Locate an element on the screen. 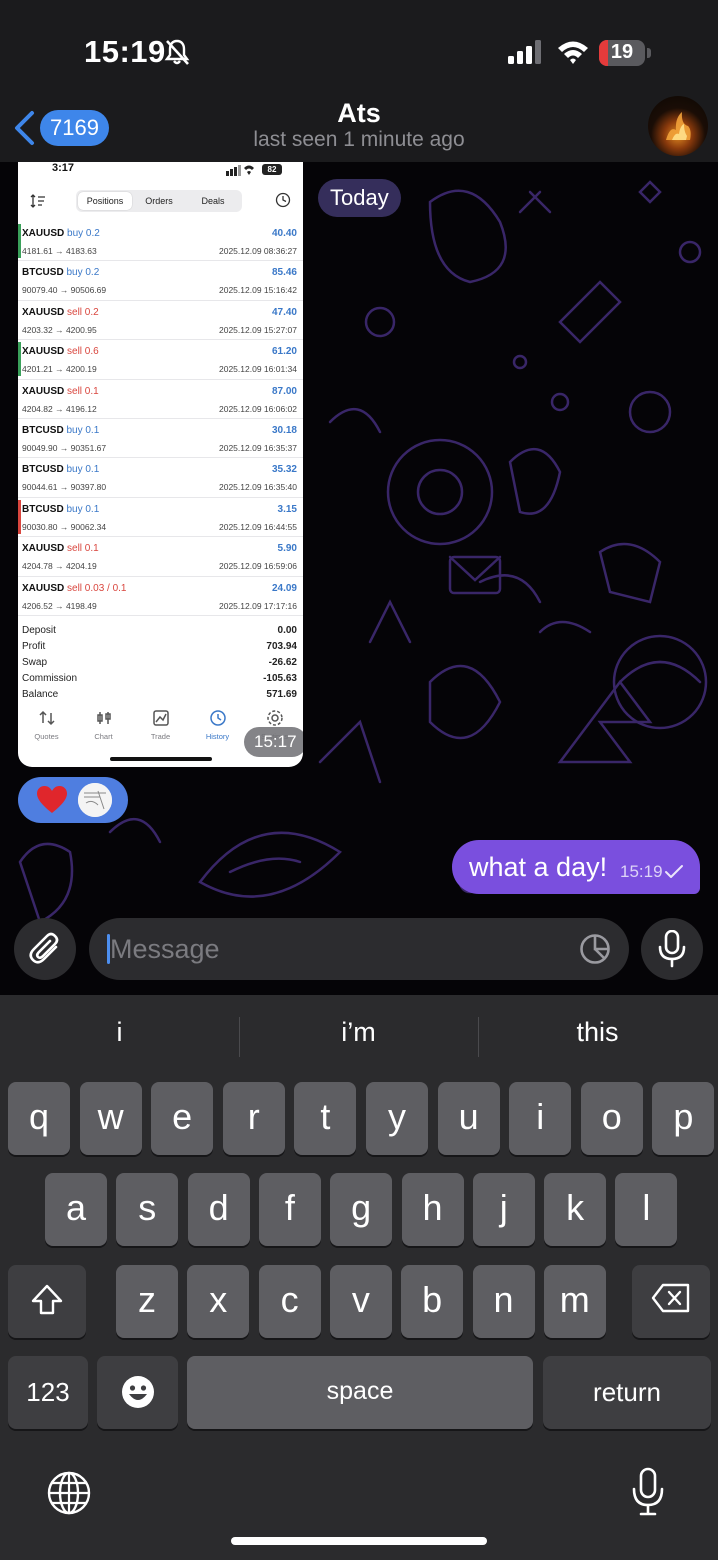 This screenshot has height=1560, width=718. summary-value: -26.62 is located at coordinates (282, 662).